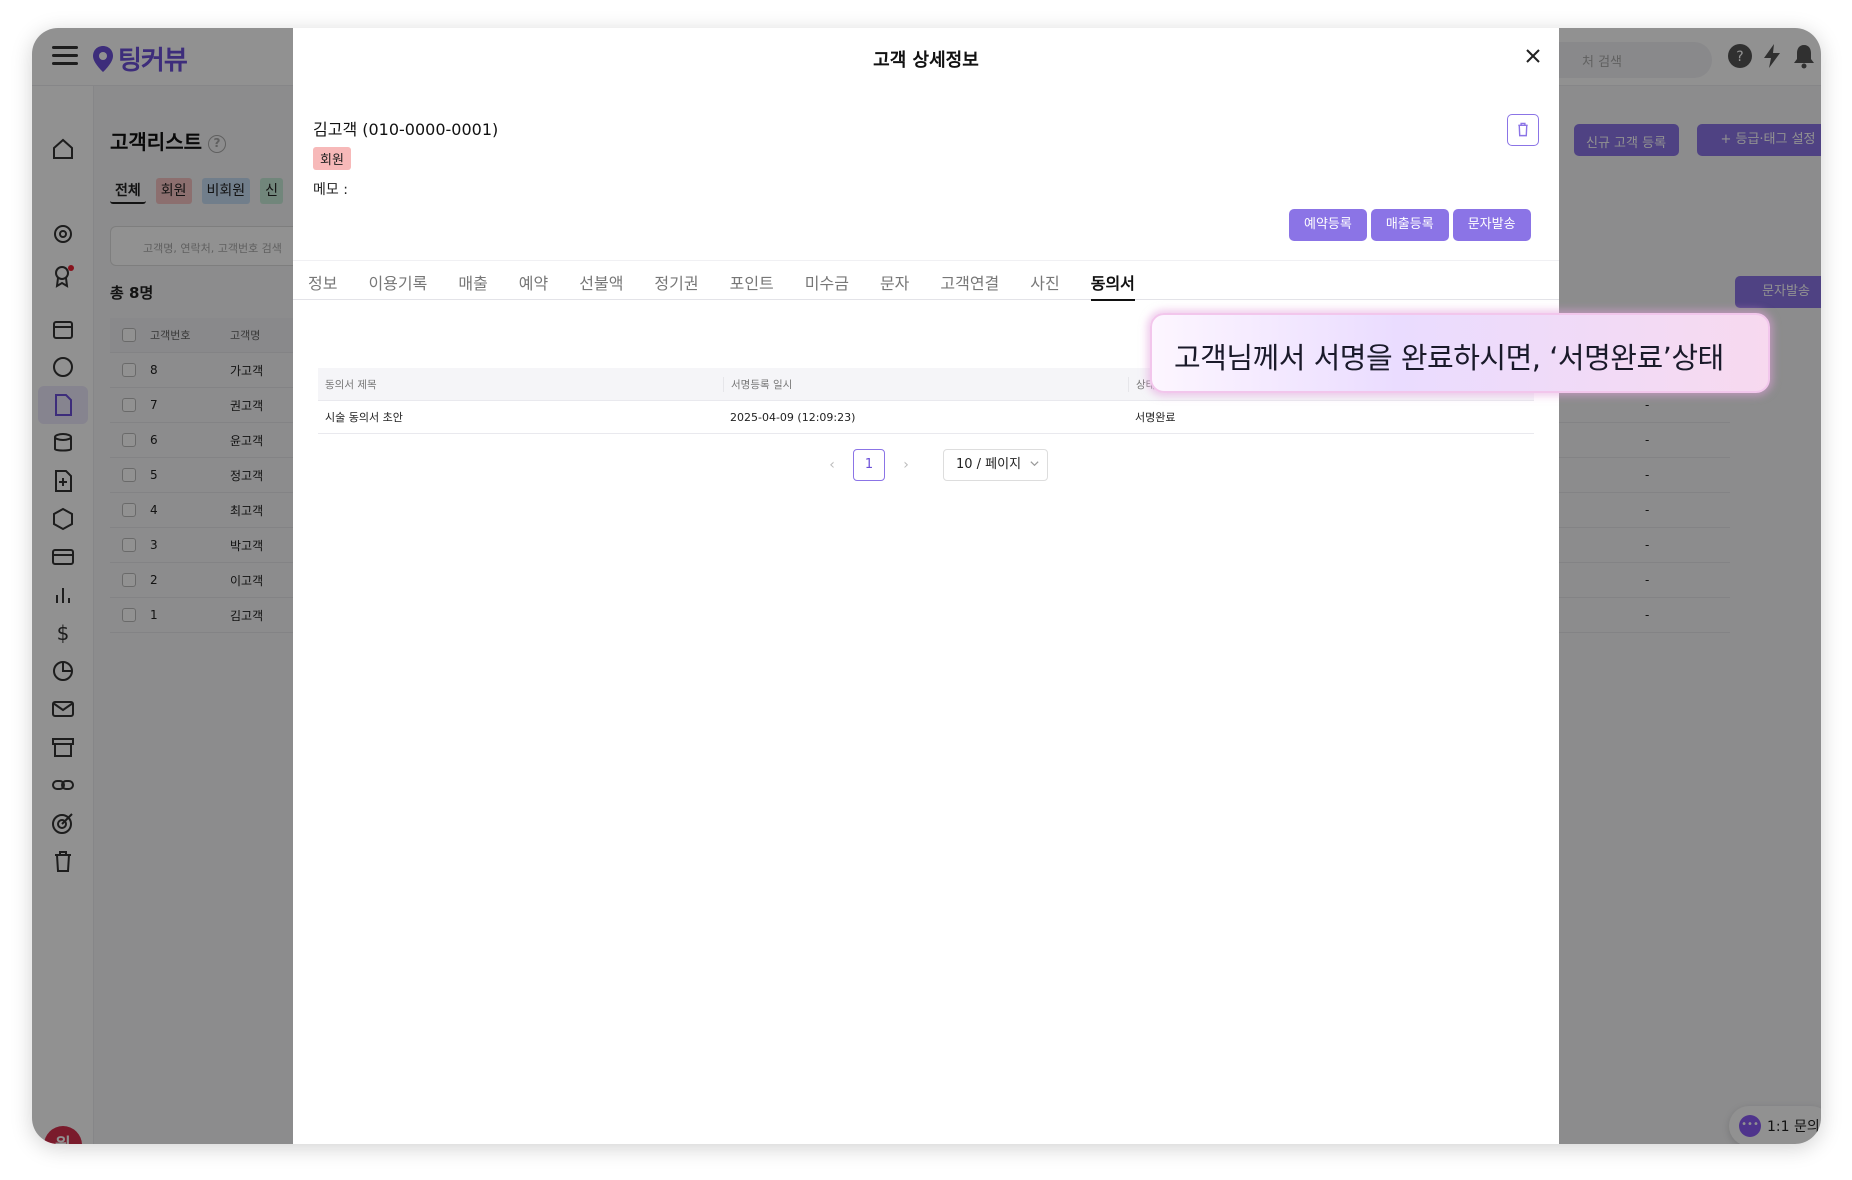 Image resolution: width=1852 pixels, height=1180 pixels. I want to click on page-size-select: 10 / 페이지, so click(995, 465).